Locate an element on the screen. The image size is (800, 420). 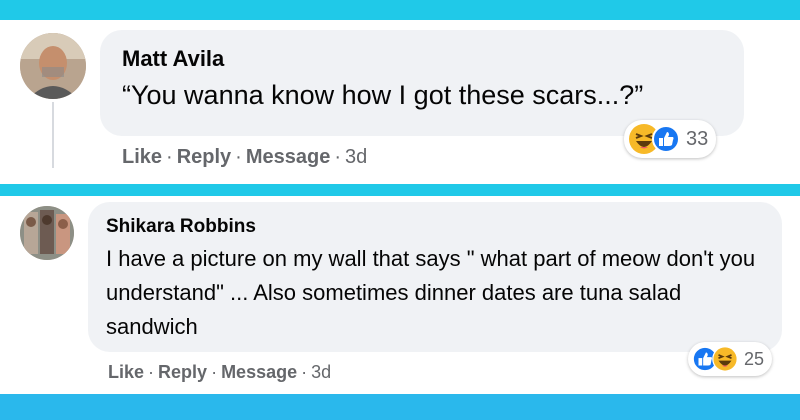
reactions-badge: 33 is located at coordinates (670, 139).